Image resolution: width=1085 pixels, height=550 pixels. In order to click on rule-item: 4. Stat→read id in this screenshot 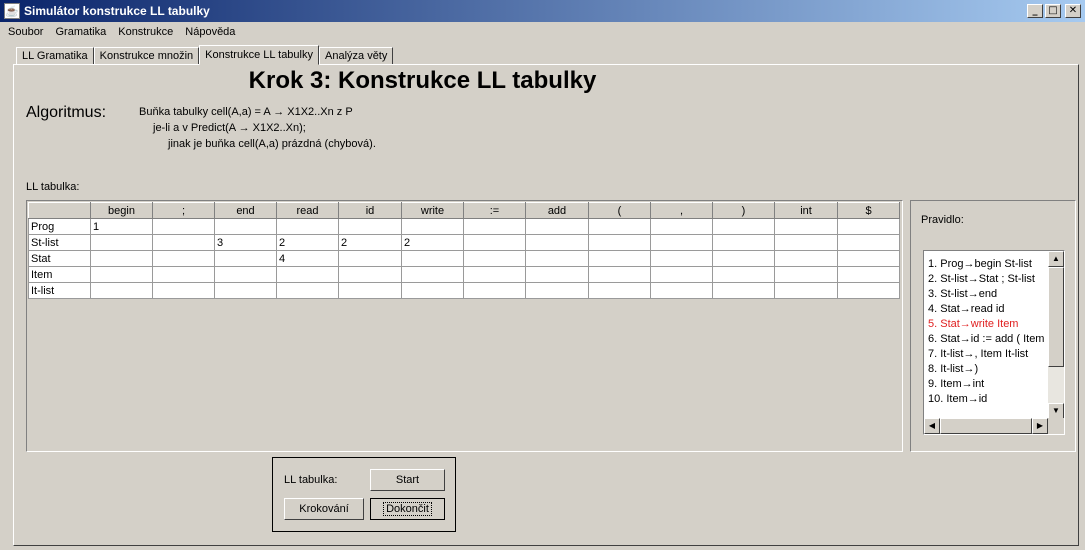, I will do `click(986, 309)`.